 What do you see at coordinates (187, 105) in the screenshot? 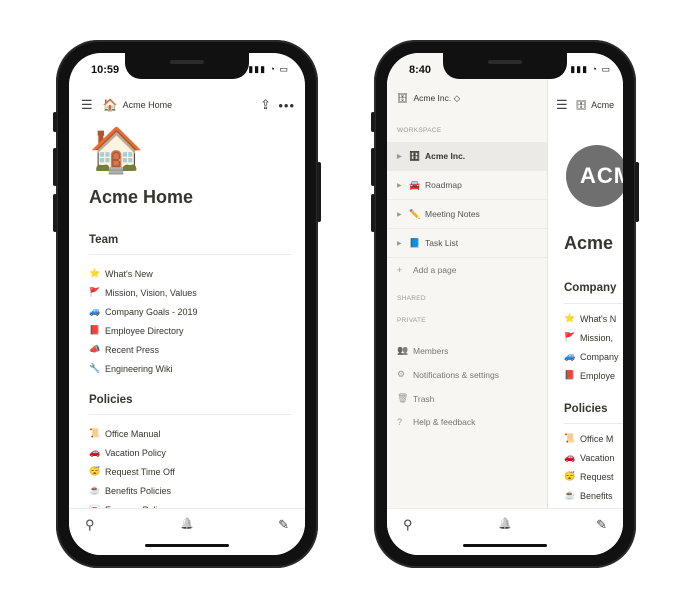
I see `top-bar: ☰ 🏠 Acme Home ⇪ •••` at bounding box center [187, 105].